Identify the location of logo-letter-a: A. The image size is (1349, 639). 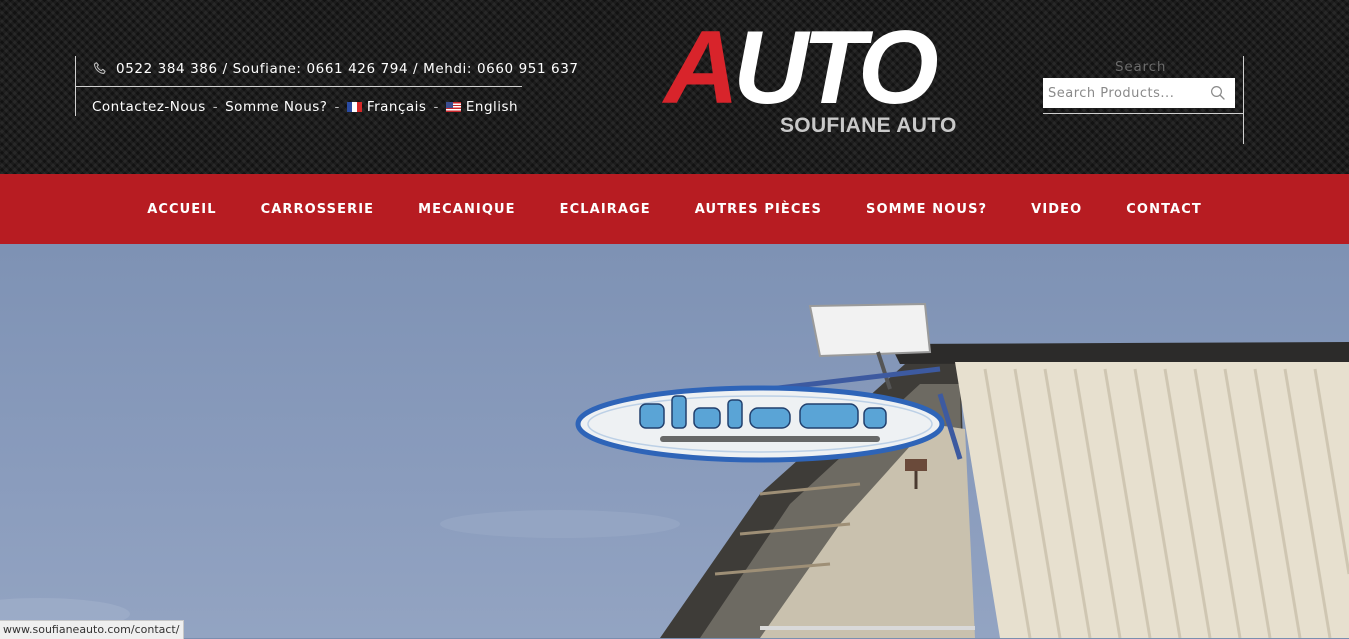
(701, 68).